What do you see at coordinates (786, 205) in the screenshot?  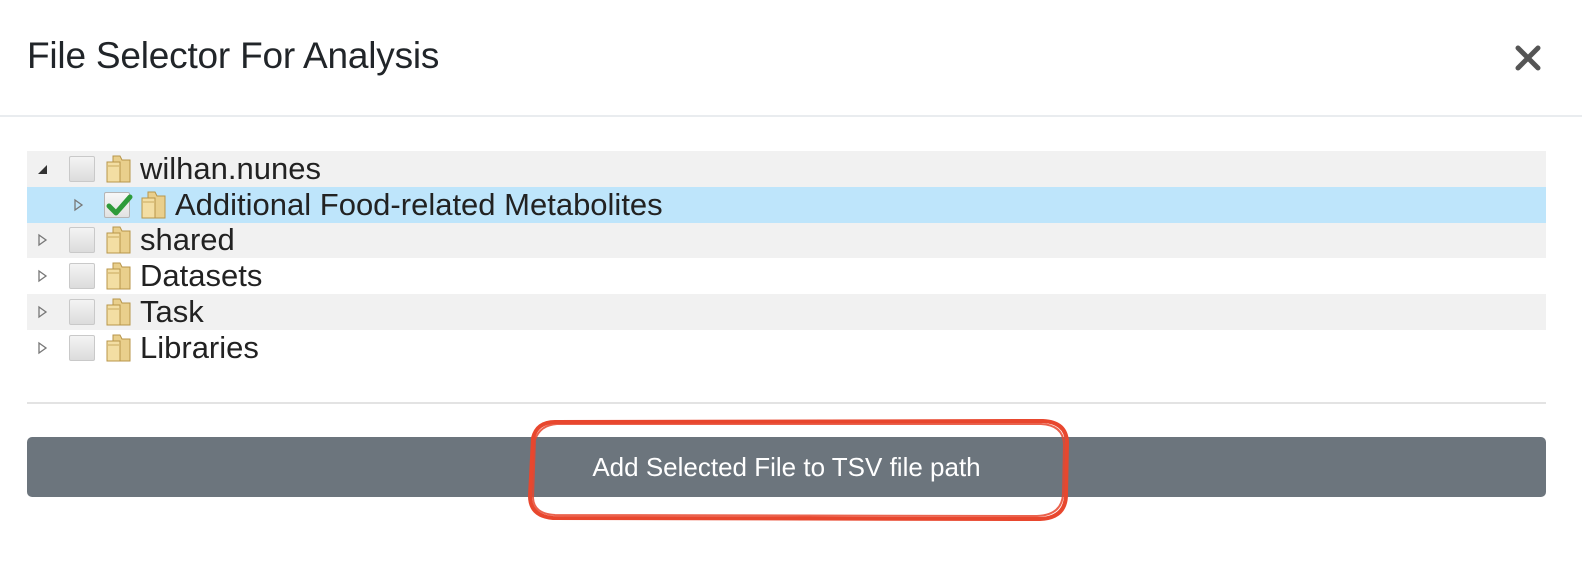 I see `tree-node-additional-food-related-metabolites: Additional Food-related Metabolites` at bounding box center [786, 205].